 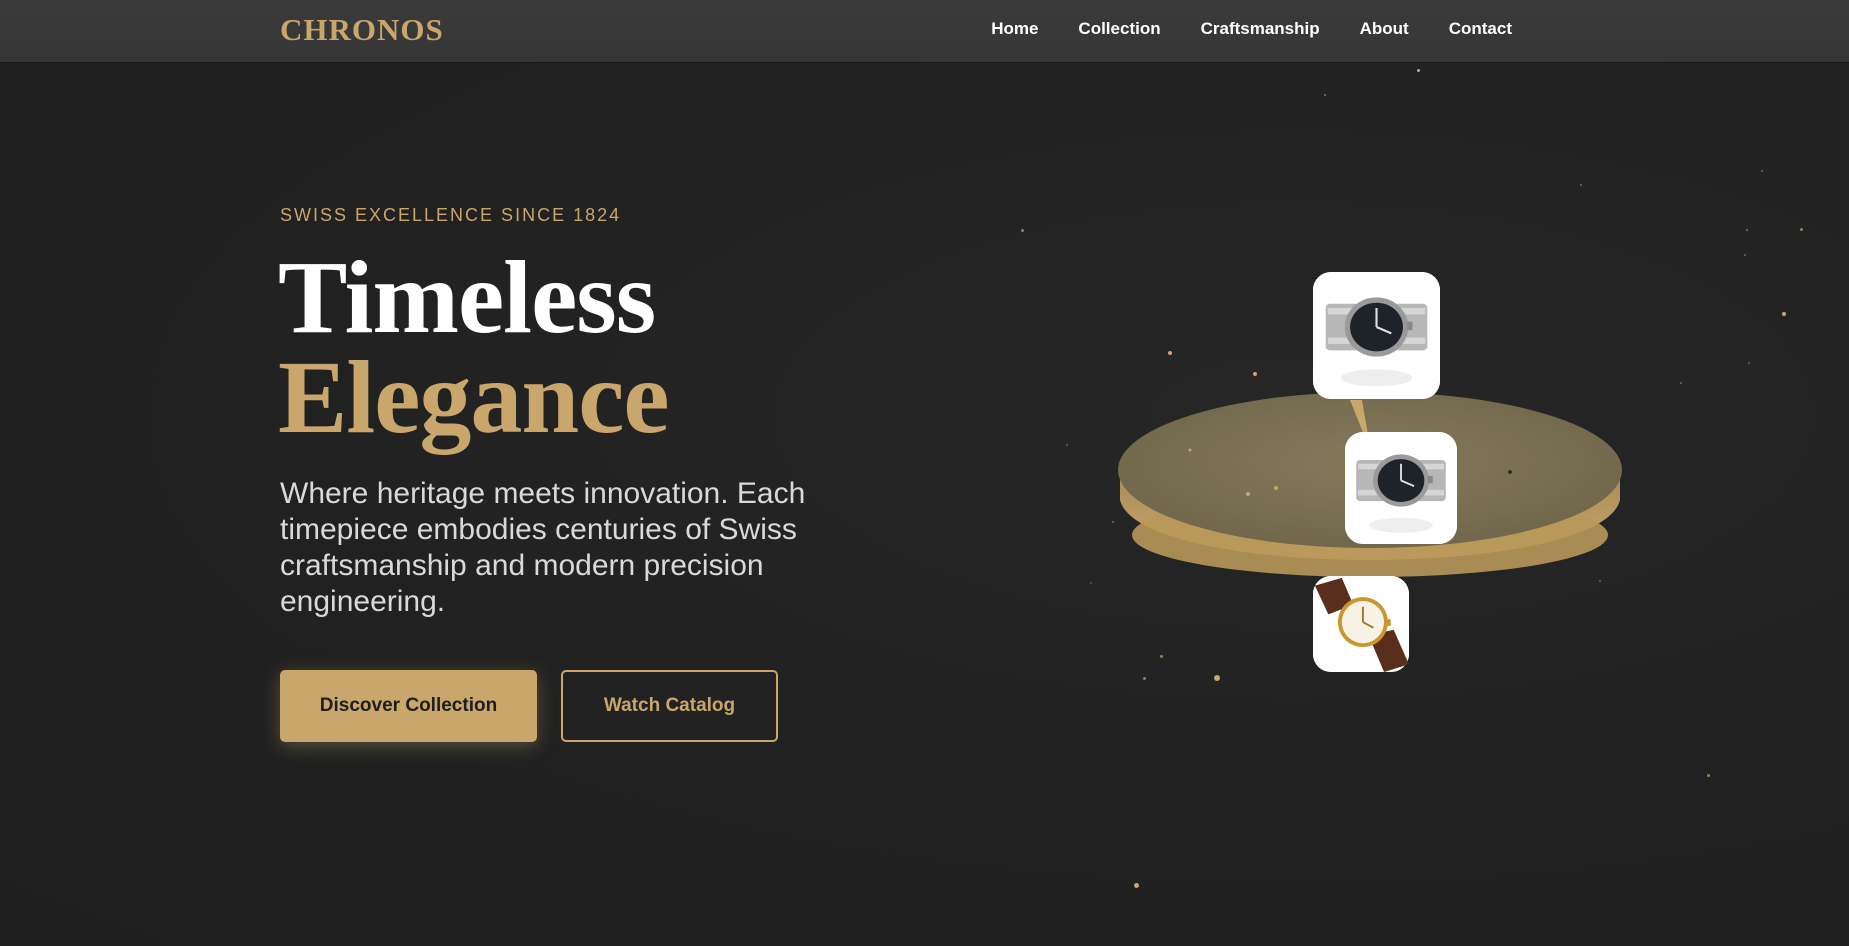 I want to click on nav-link-home: Home, so click(x=1014, y=29).